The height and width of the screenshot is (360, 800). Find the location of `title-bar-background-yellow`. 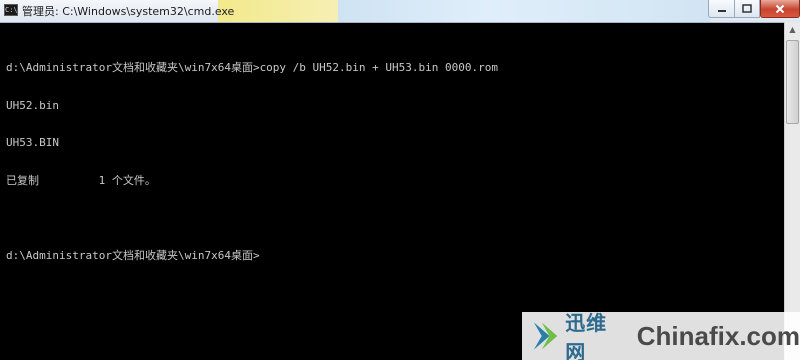

title-bar-background-yellow is located at coordinates (278, 11).